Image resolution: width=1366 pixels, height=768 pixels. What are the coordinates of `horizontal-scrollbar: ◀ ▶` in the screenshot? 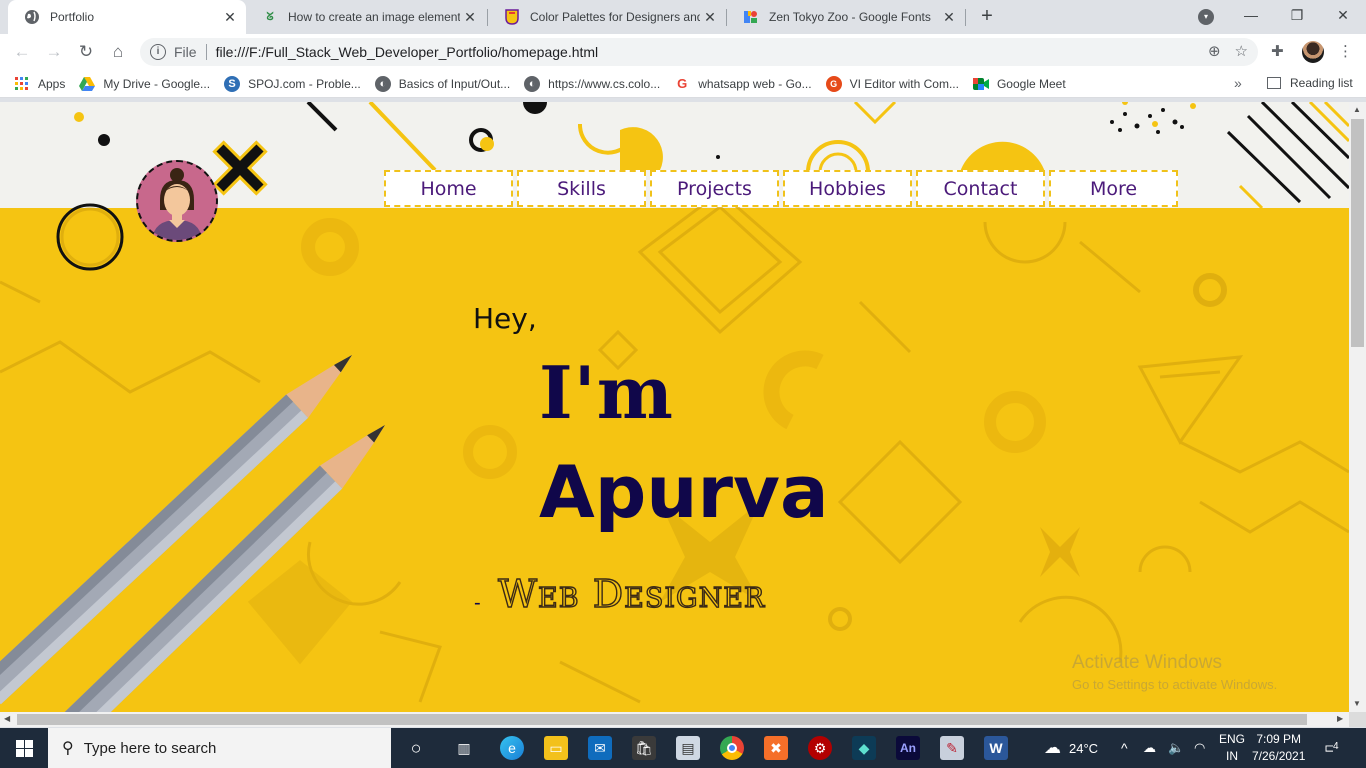 It's located at (674, 719).